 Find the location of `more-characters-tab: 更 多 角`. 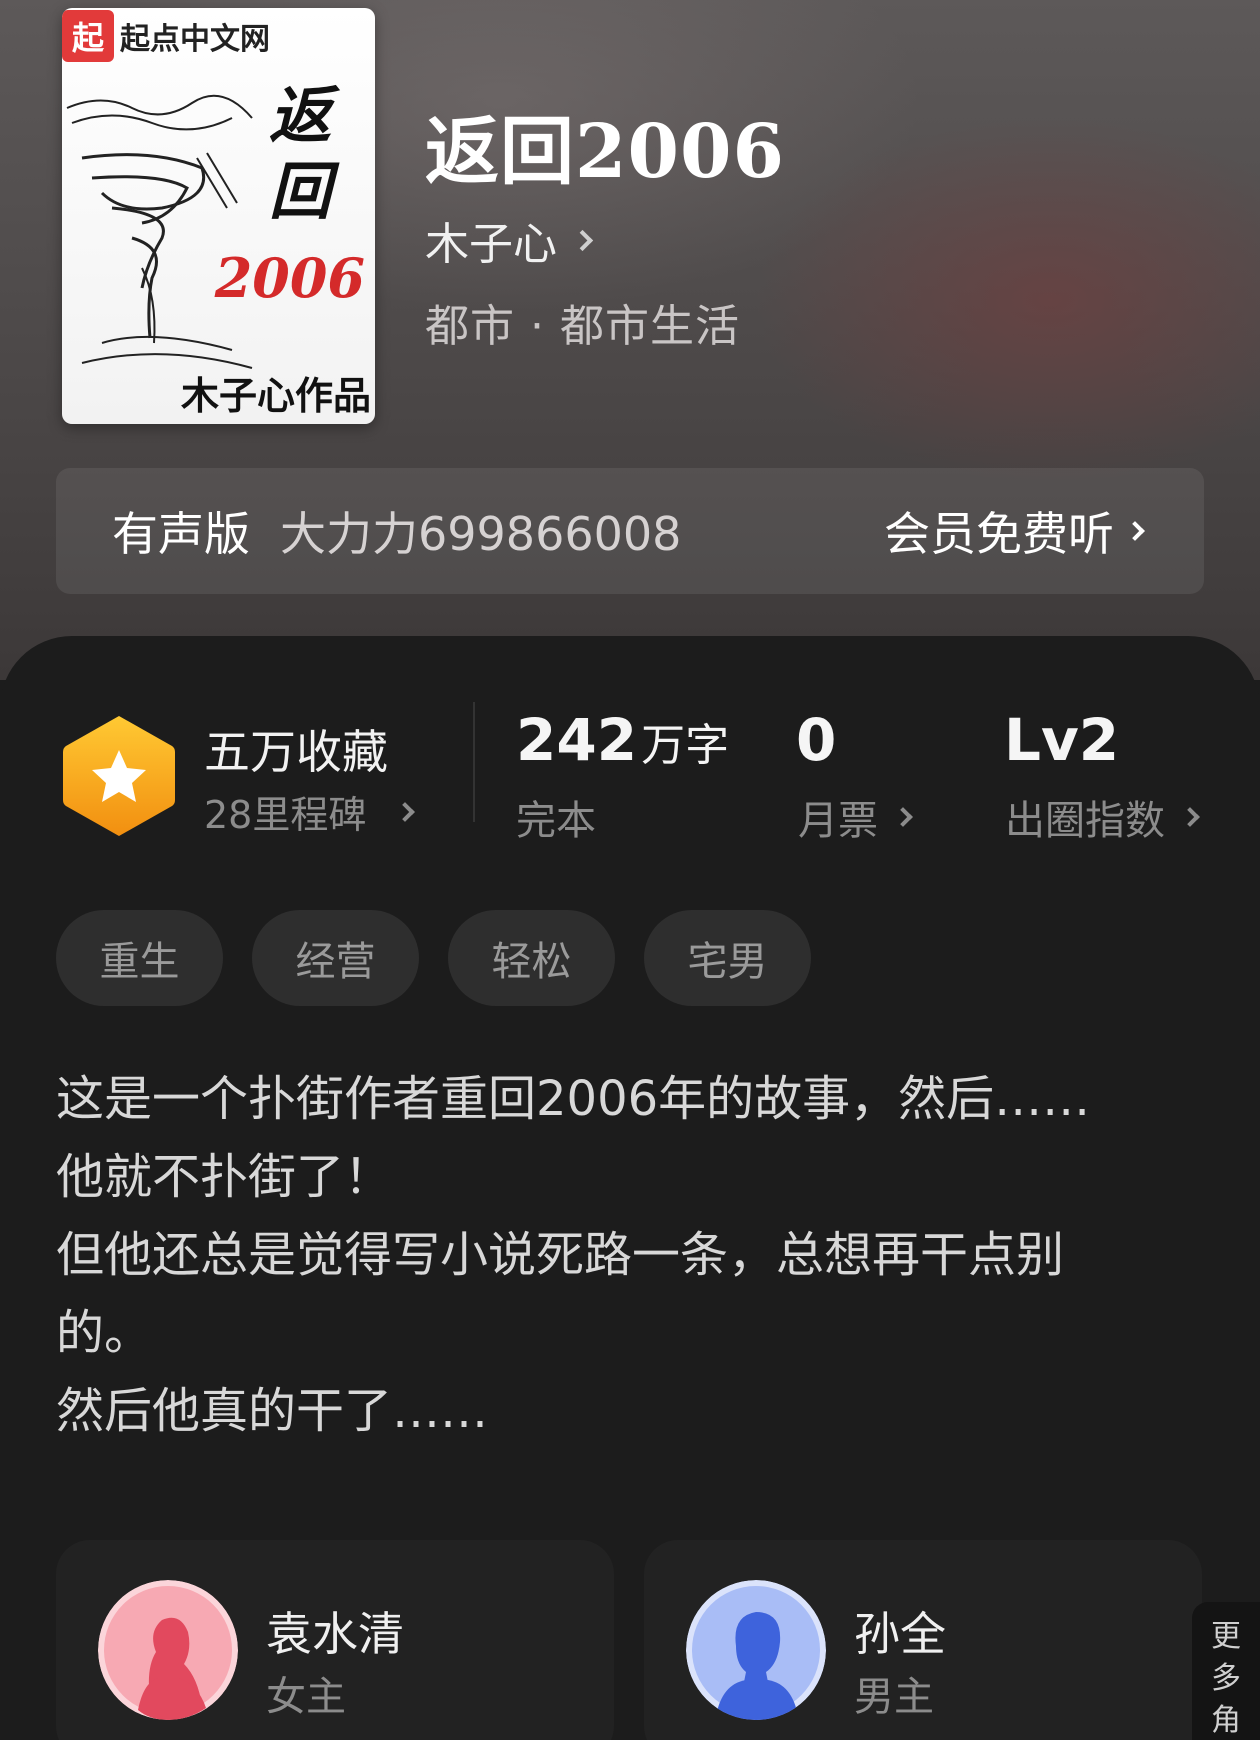

more-characters-tab: 更 多 角 is located at coordinates (1226, 1671).